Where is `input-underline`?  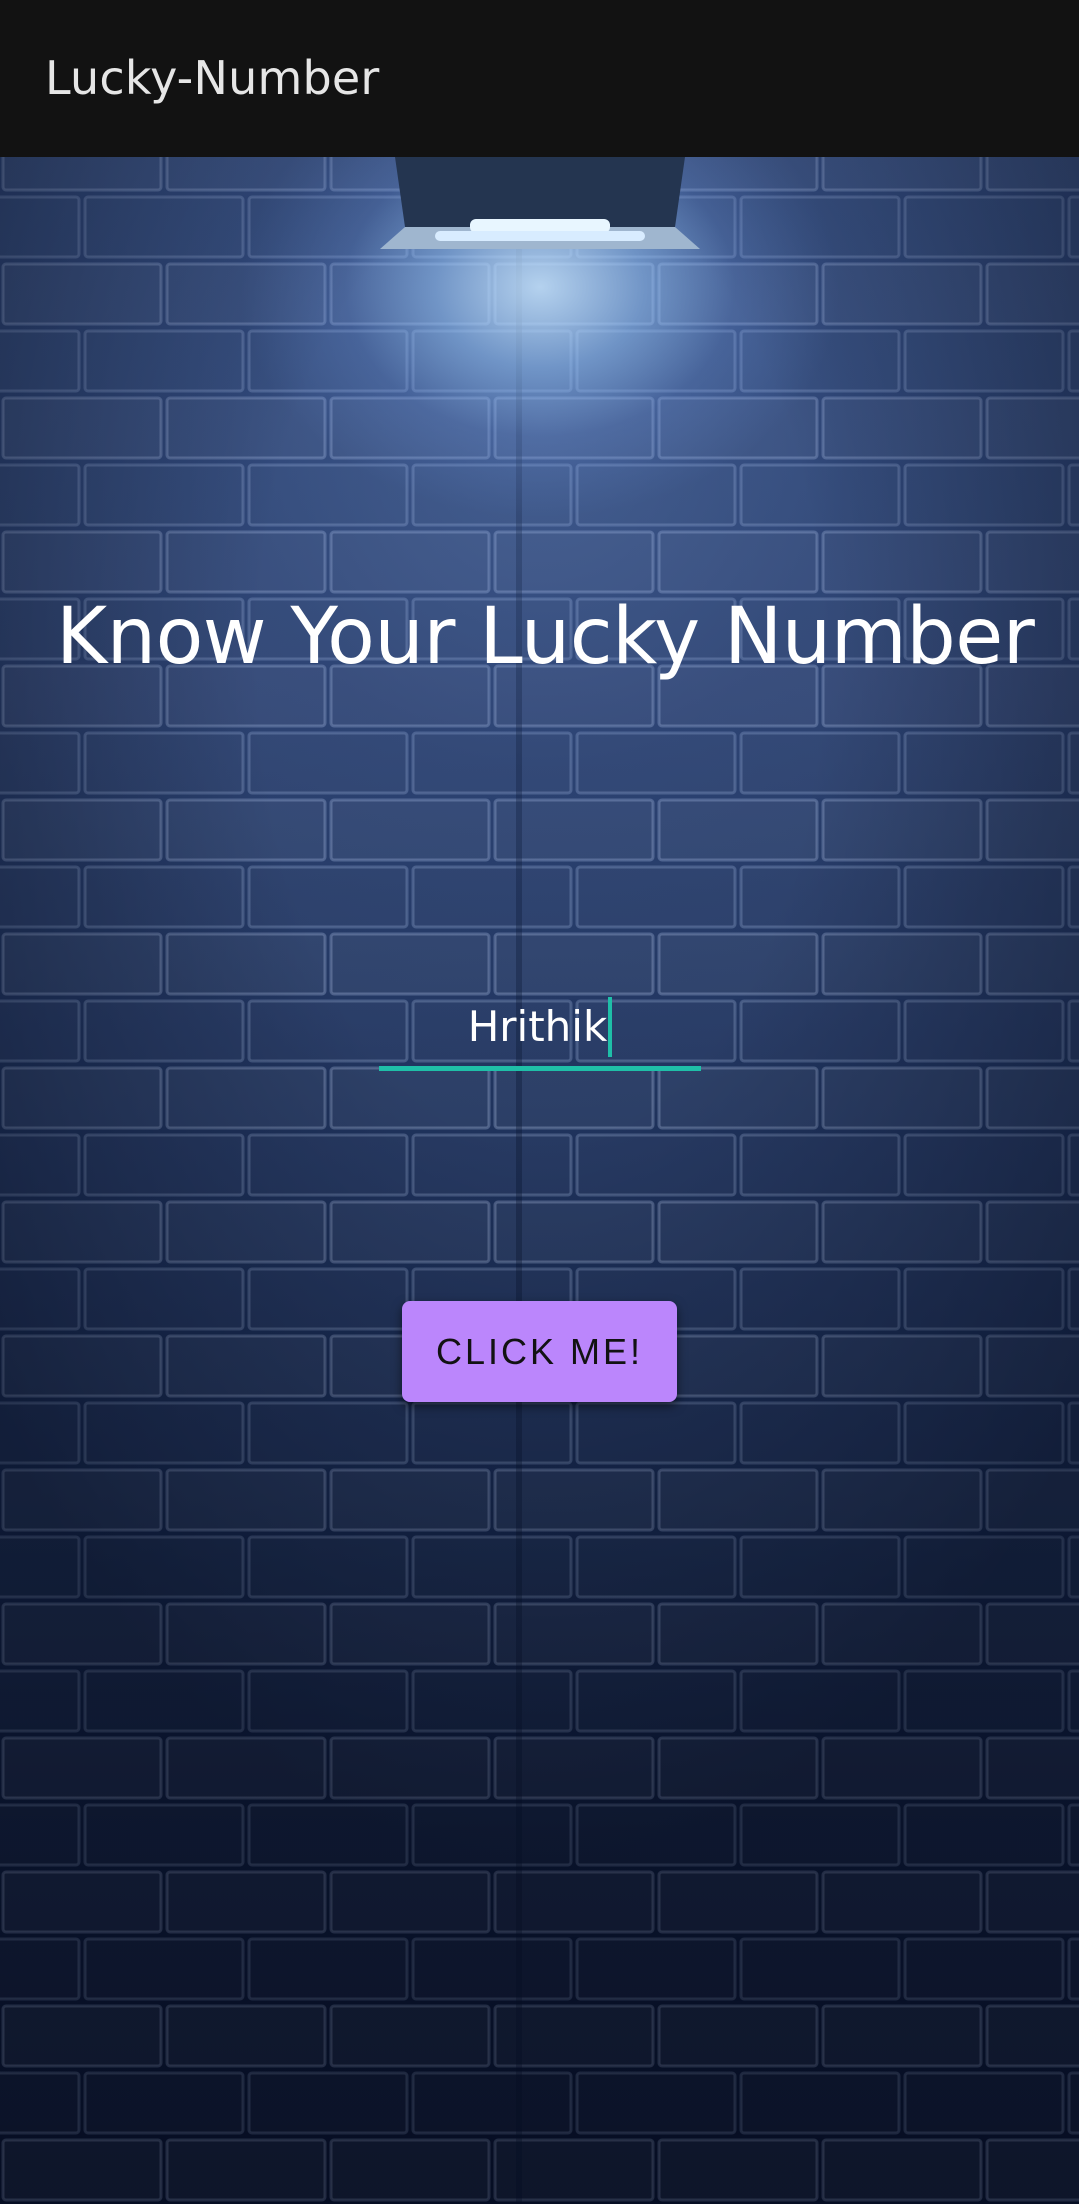
input-underline is located at coordinates (540, 1068).